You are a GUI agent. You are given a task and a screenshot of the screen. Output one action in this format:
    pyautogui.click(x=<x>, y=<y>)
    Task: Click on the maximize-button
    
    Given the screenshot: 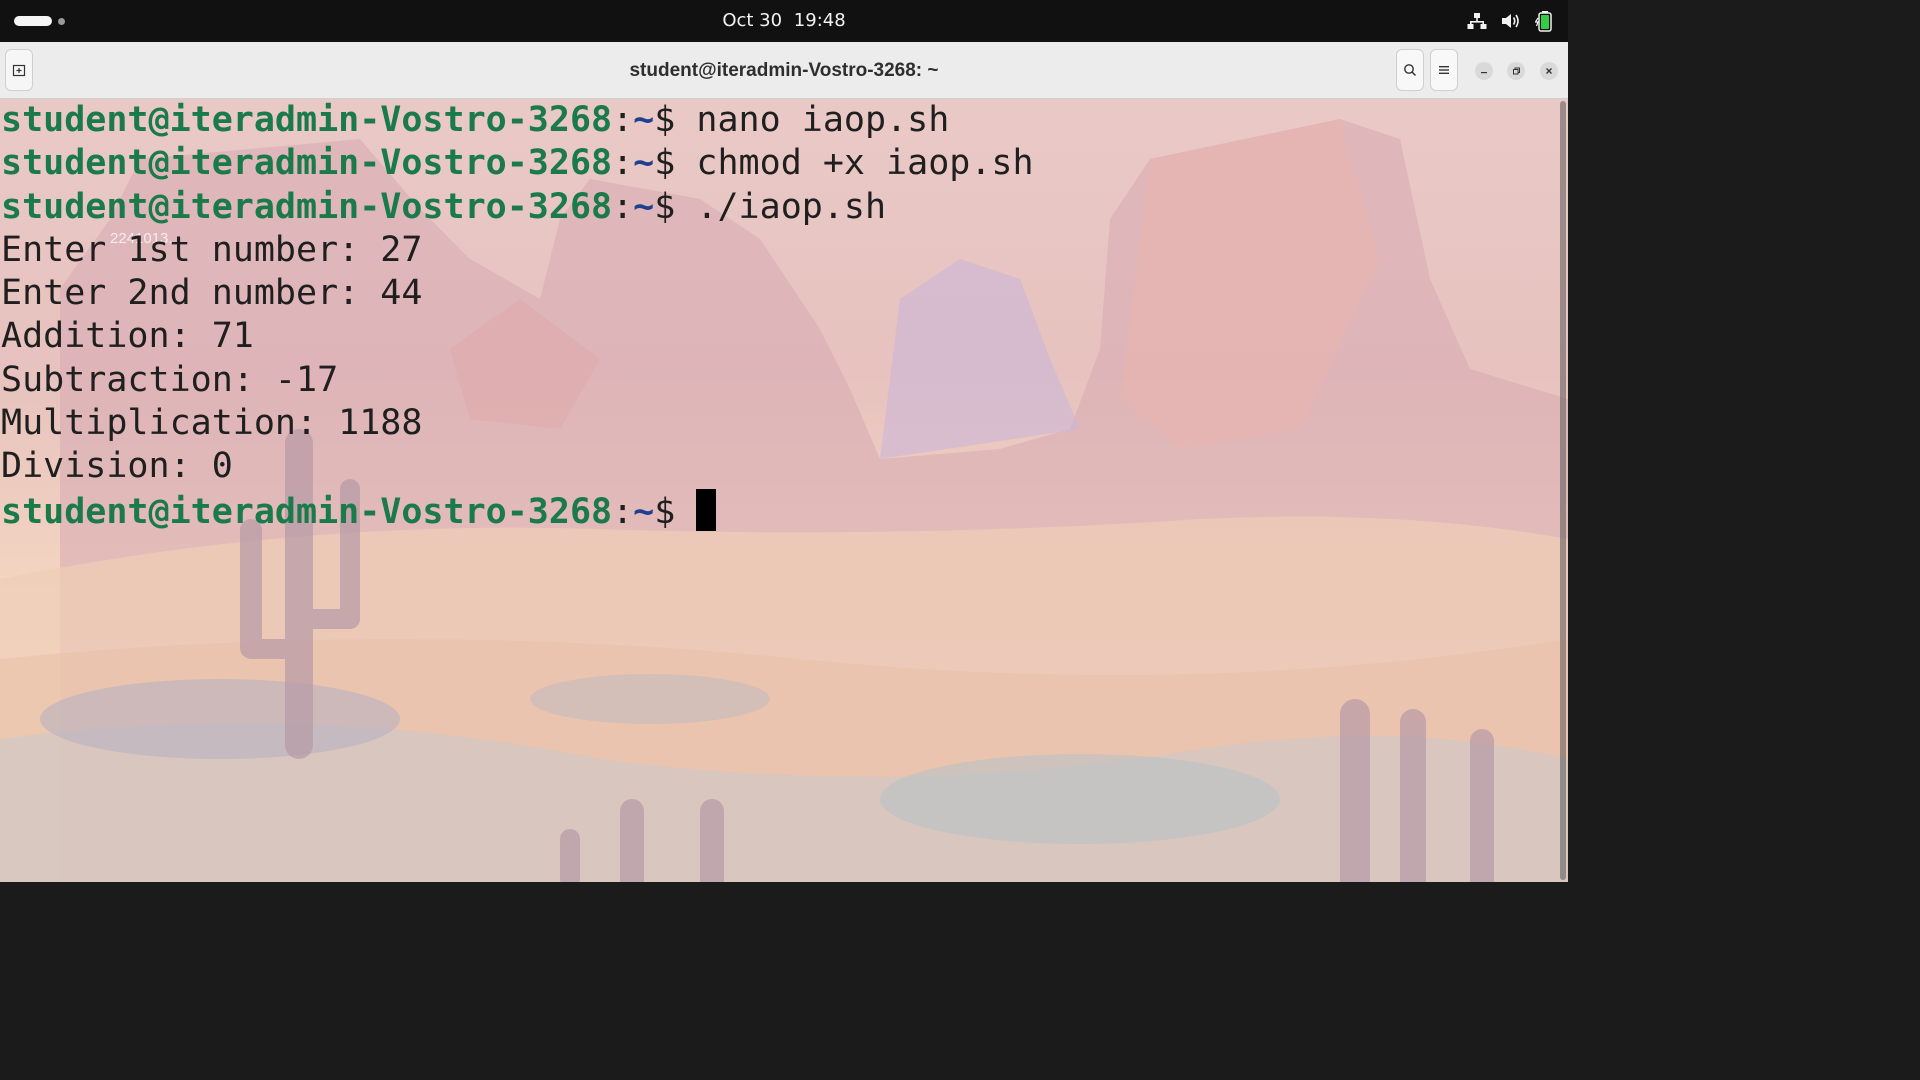 What is the action you would take?
    pyautogui.click(x=1516, y=71)
    